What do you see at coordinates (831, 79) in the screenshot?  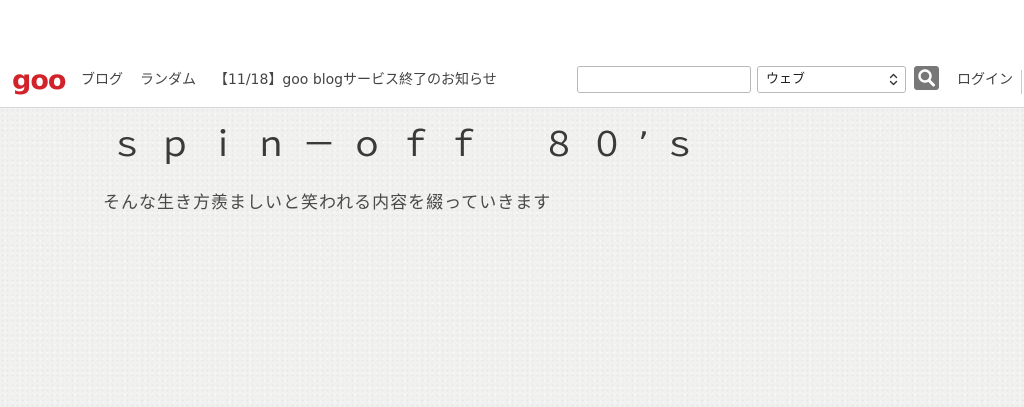 I see `search-type-select: ウェブ` at bounding box center [831, 79].